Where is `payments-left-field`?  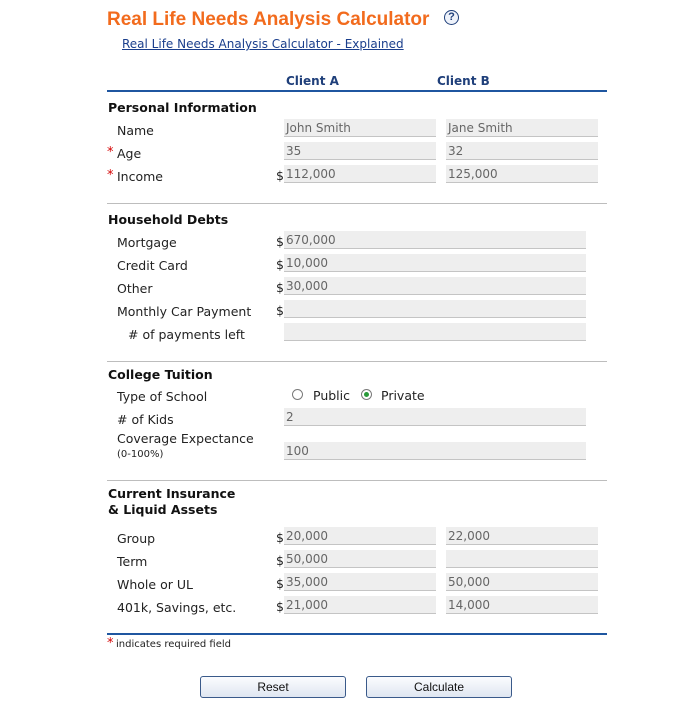
payments-left-field is located at coordinates (435, 332).